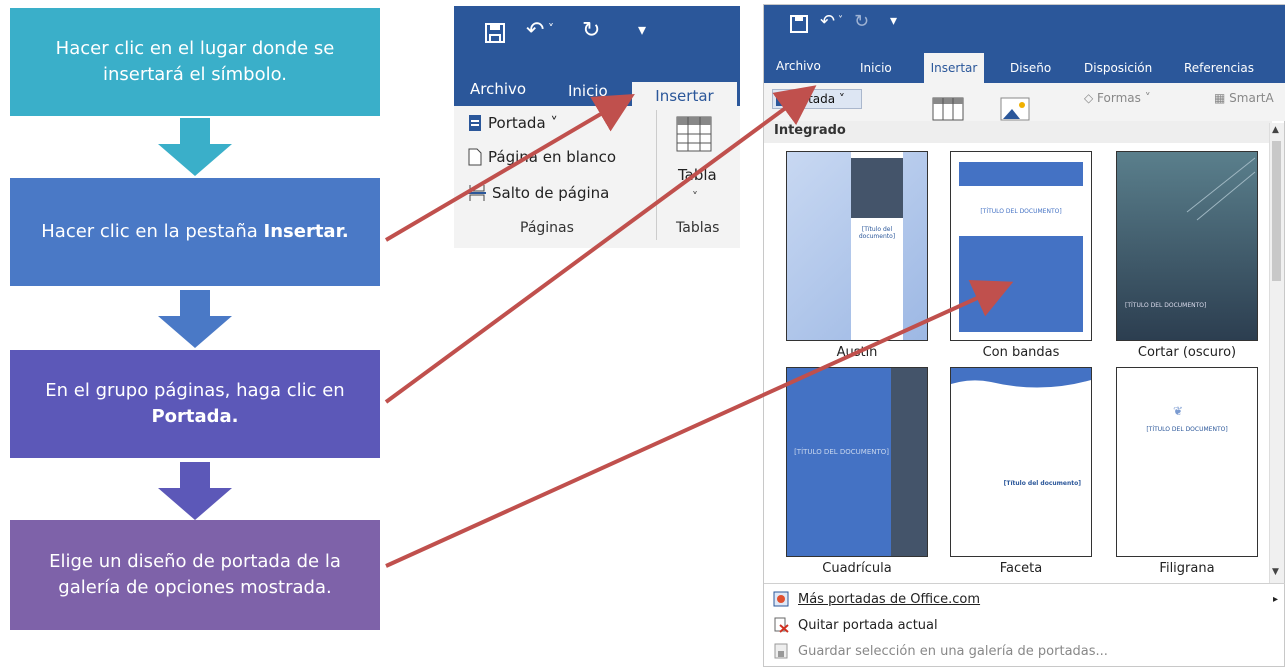  What do you see at coordinates (1276, 353) in the screenshot?
I see `gallery-scrollbar: ▲ ▼` at bounding box center [1276, 353].